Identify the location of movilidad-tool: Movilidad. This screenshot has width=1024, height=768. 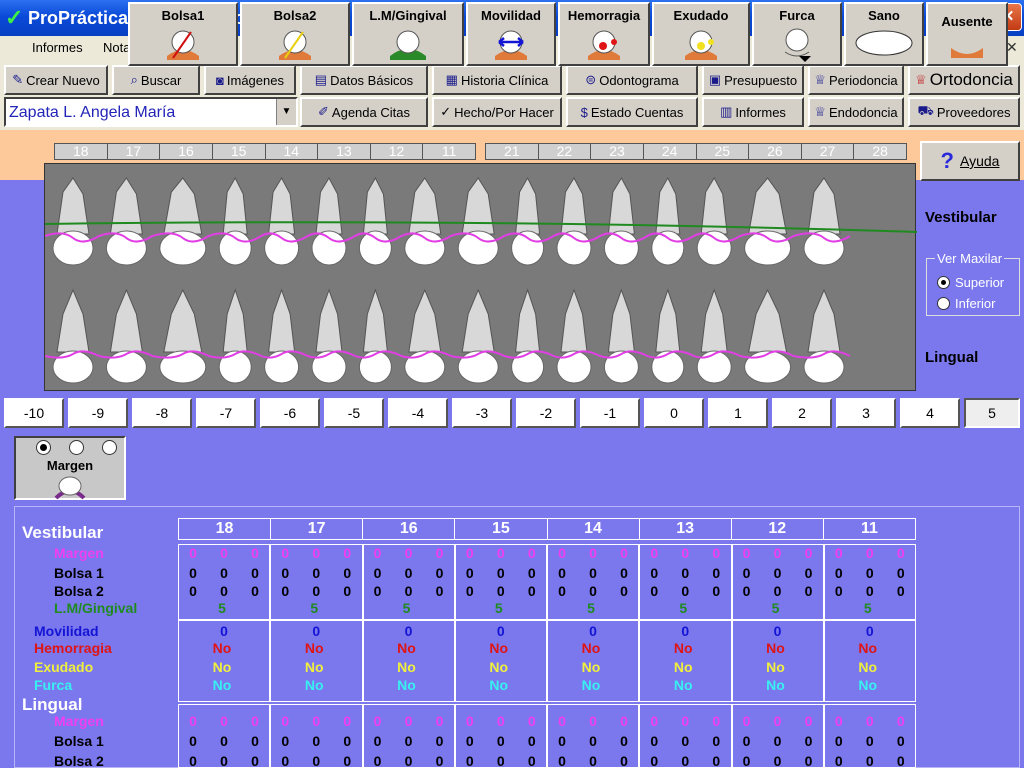
(511, 34).